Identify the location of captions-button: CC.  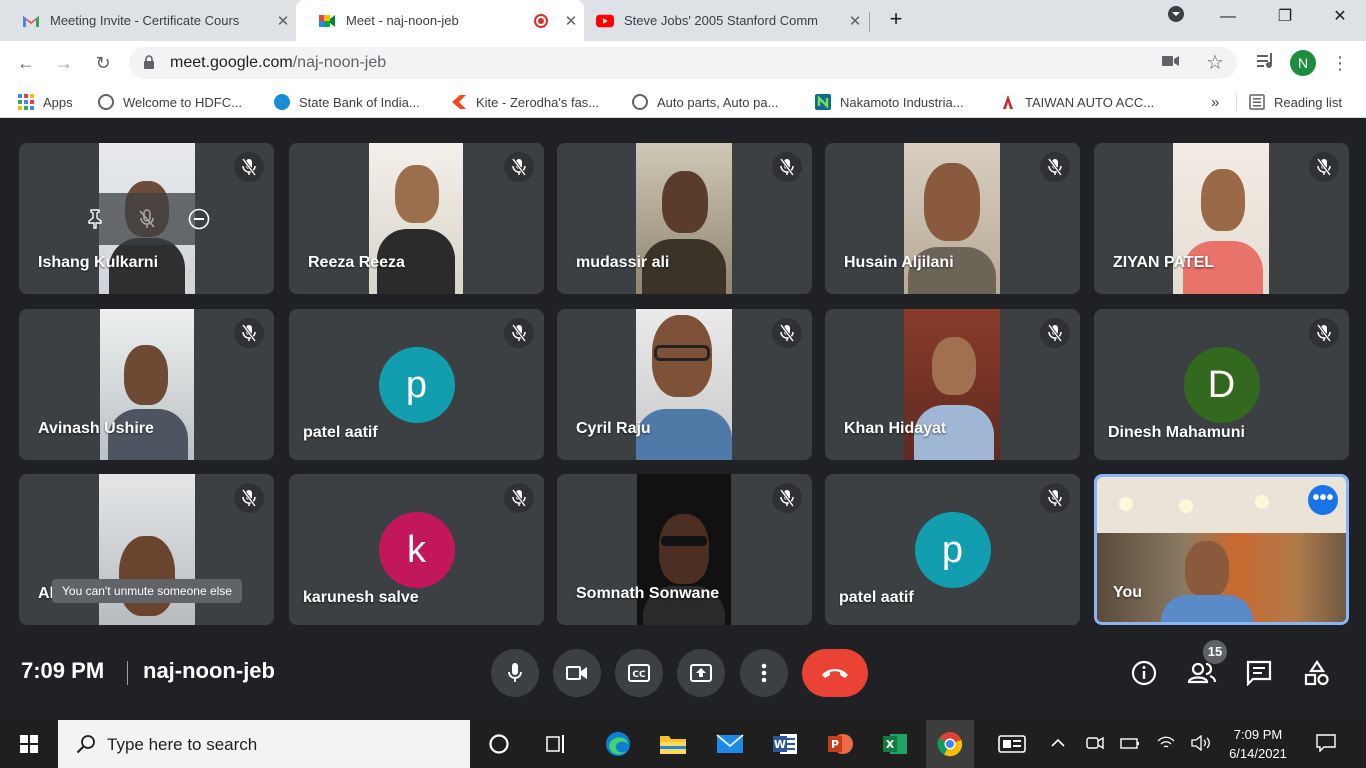
(639, 673).